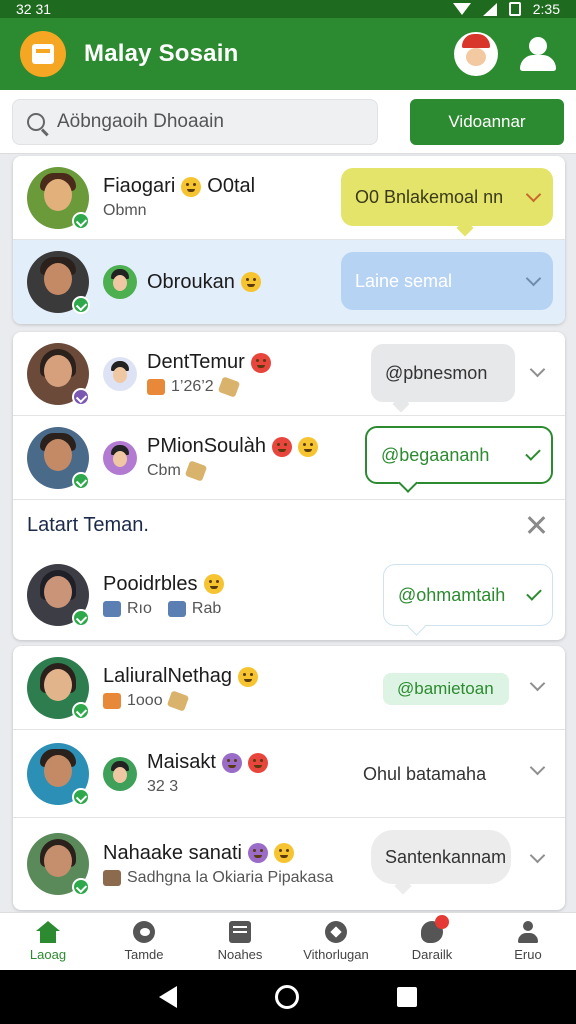  What do you see at coordinates (528, 941) in the screenshot?
I see `nav-profile: Eruo` at bounding box center [528, 941].